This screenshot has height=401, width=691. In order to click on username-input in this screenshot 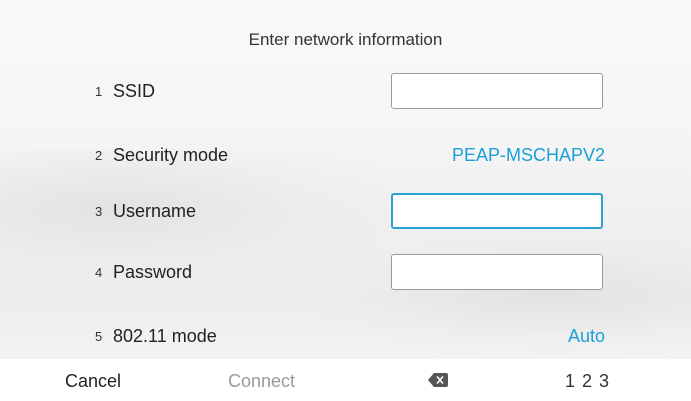, I will do `click(497, 211)`.